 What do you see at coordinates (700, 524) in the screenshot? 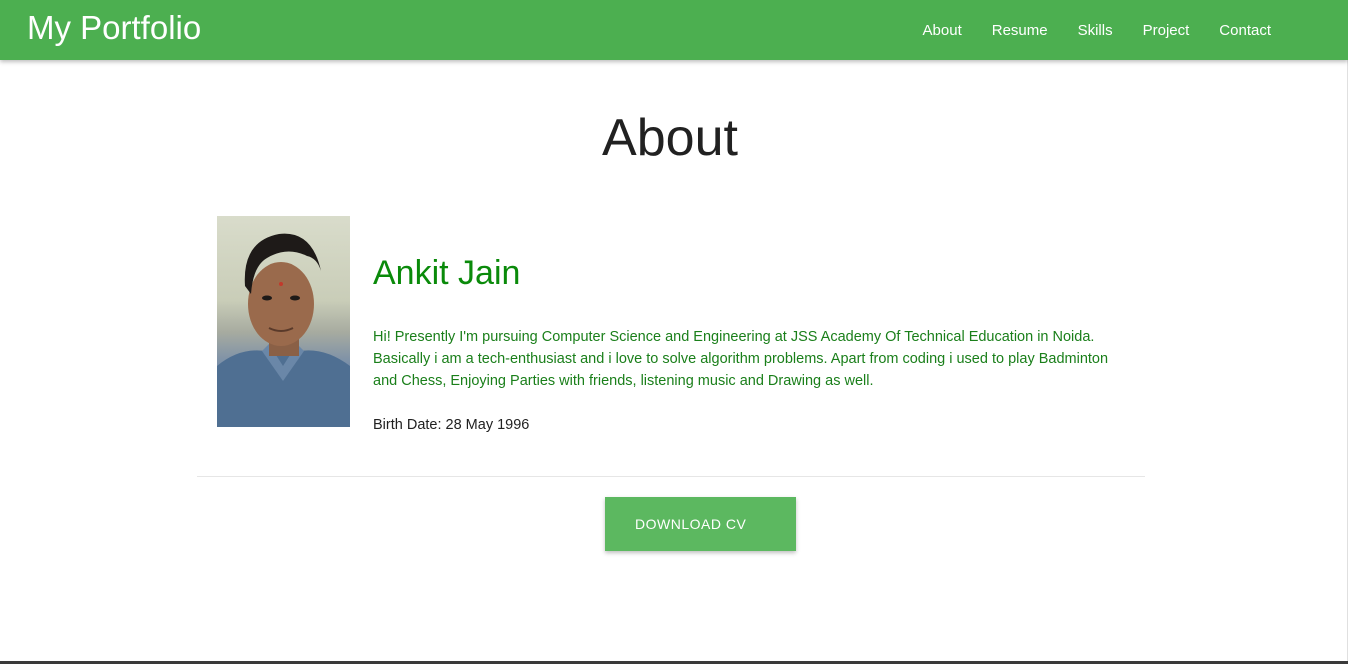
I see `download-cv-button: DOWNLOAD CV` at bounding box center [700, 524].